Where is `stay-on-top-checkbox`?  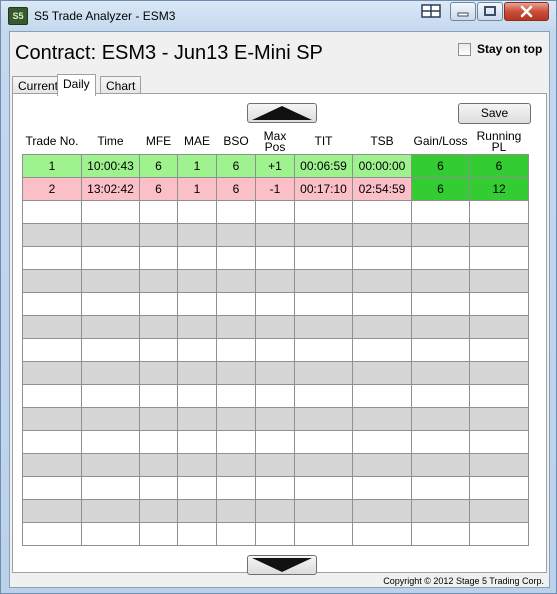 stay-on-top-checkbox is located at coordinates (464, 49).